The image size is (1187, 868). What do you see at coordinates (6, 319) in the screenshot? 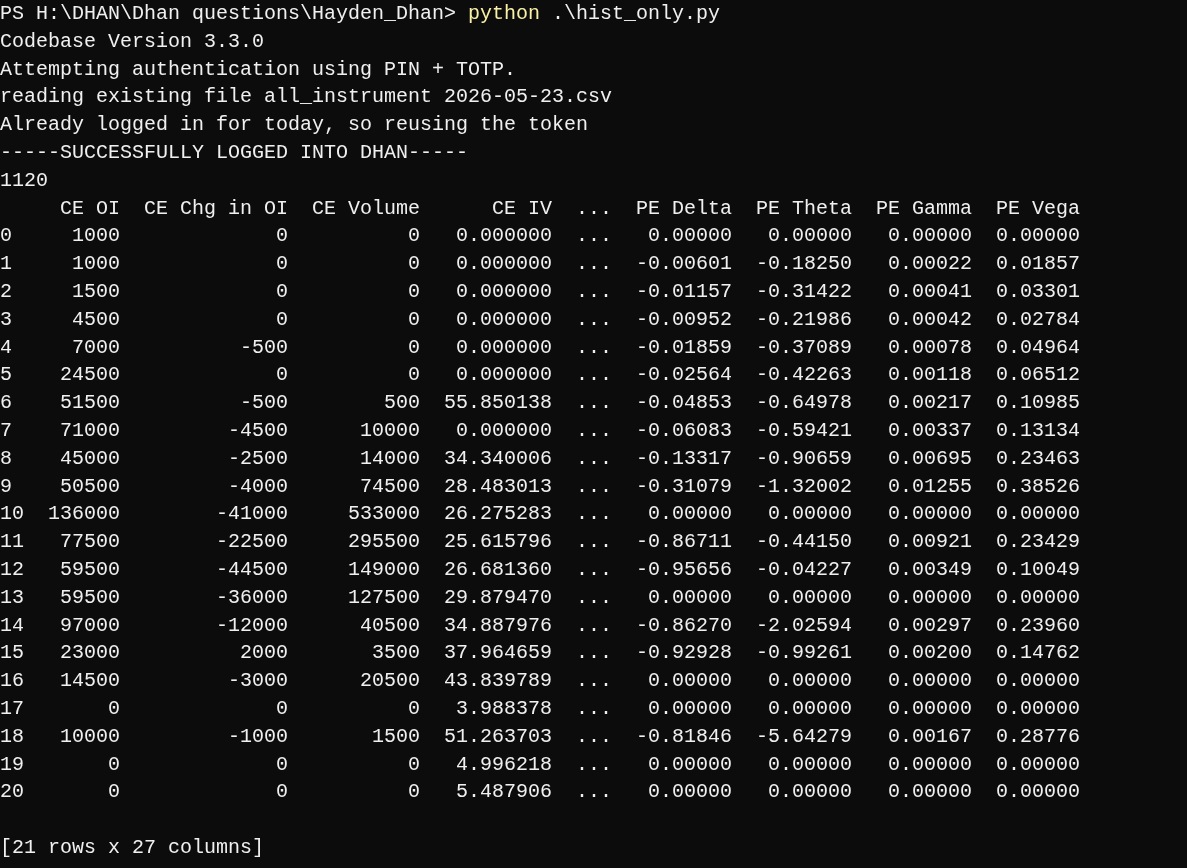
I see `row-index: 3` at bounding box center [6, 319].